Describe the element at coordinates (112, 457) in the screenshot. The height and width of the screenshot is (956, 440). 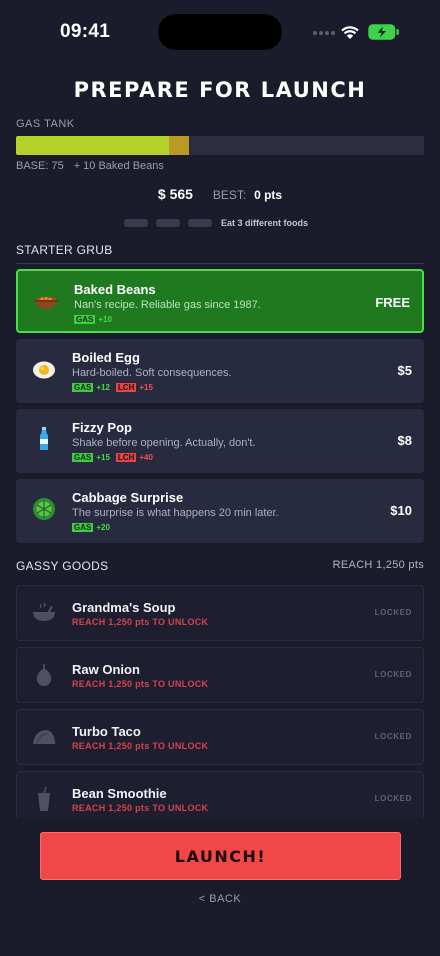
I see `food-stats: GAS +15 LCH +40` at that location.